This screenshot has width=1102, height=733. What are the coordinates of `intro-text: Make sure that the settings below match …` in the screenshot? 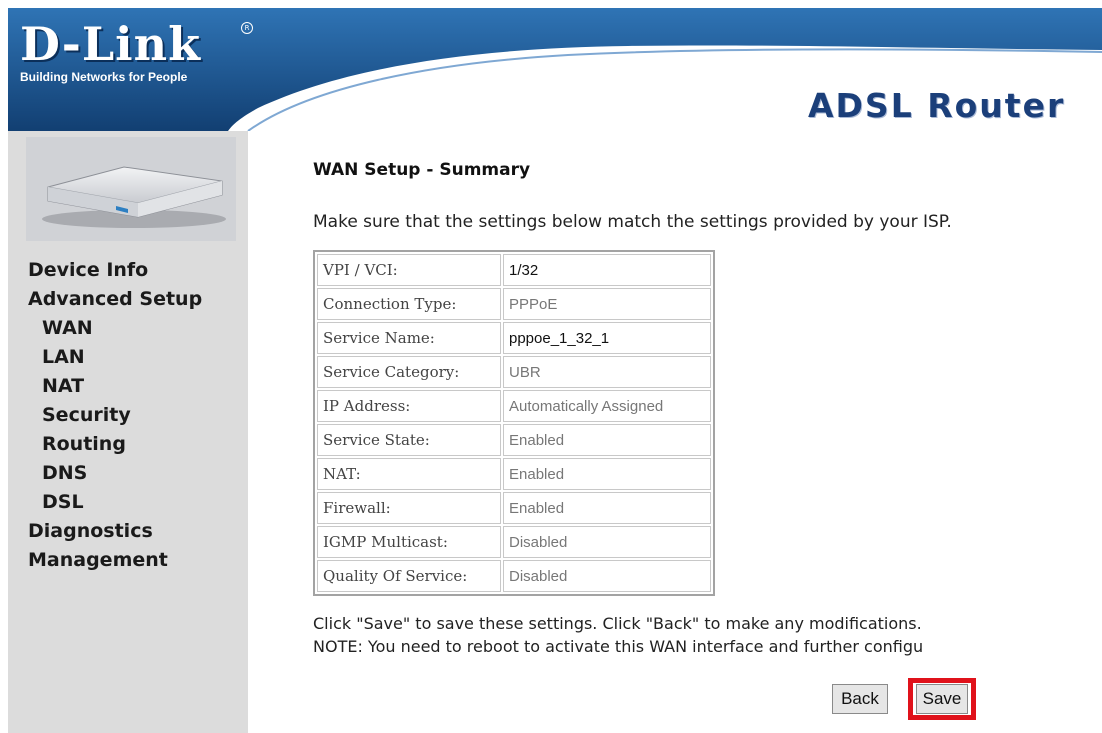 It's located at (632, 222).